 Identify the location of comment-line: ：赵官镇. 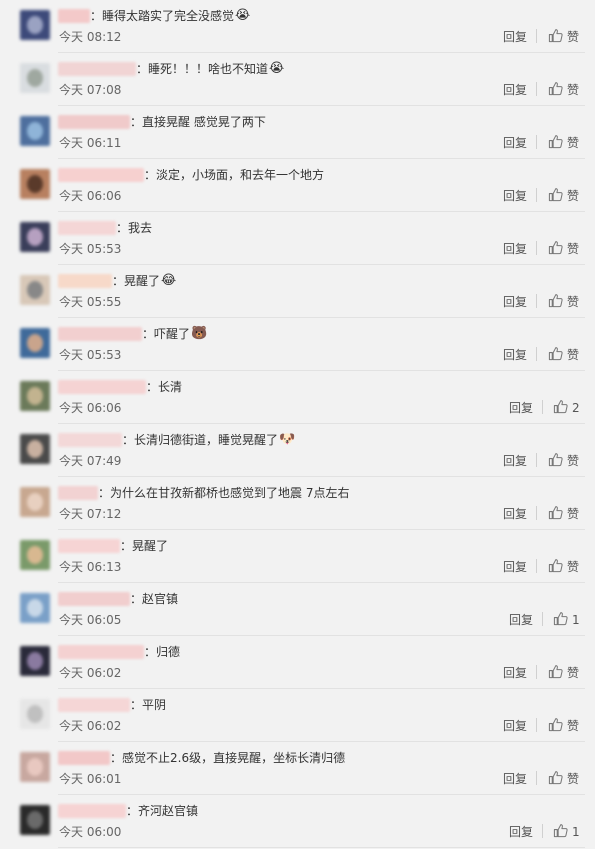
(118, 599).